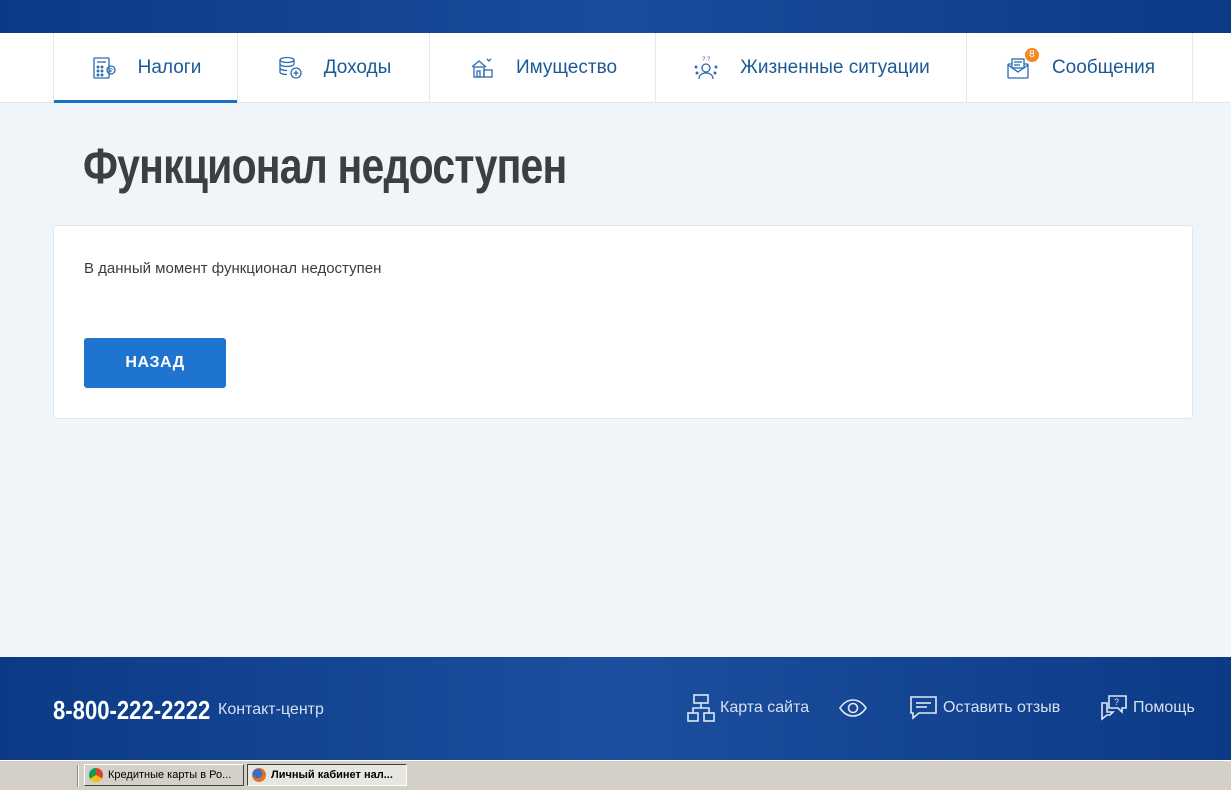  I want to click on page-title: Функционал недоступен, so click(325, 166).